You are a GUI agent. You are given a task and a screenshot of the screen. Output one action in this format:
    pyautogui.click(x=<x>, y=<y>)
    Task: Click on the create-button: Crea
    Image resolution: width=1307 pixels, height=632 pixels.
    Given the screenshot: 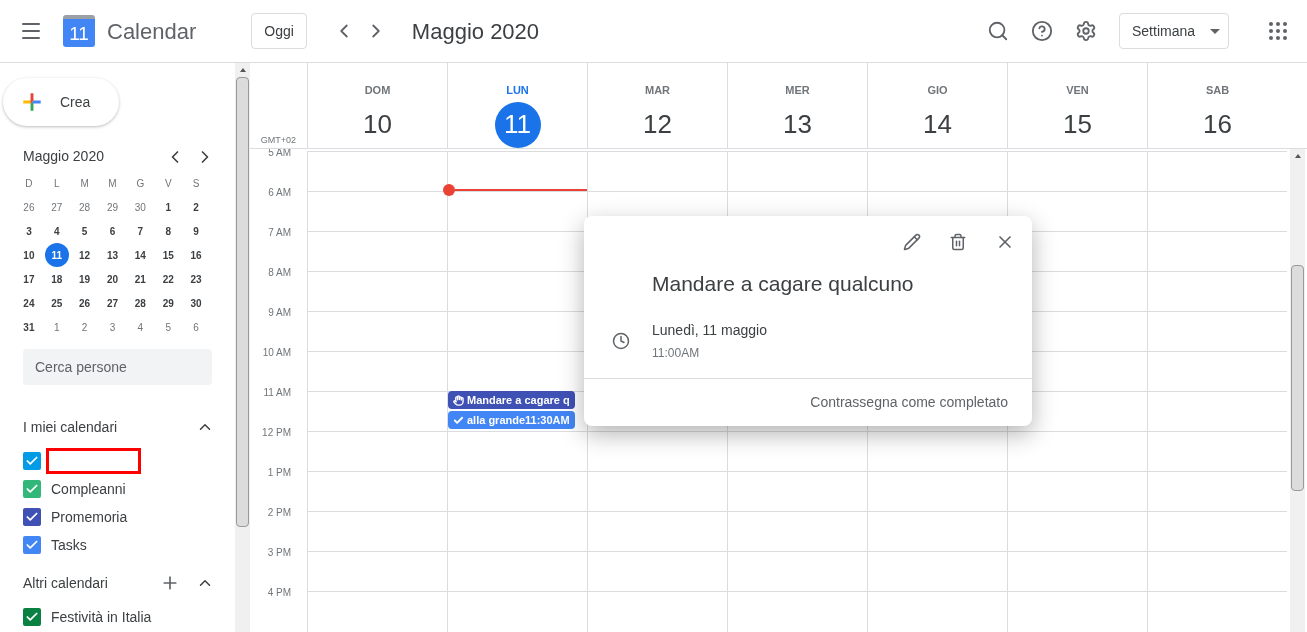 What is the action you would take?
    pyautogui.click(x=61, y=102)
    